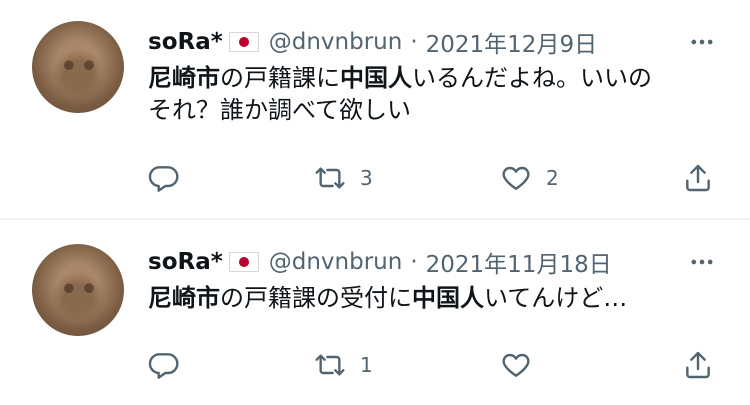 Image resolution: width=750 pixels, height=405 pixels. I want to click on retweet-button: 1, so click(343, 365).